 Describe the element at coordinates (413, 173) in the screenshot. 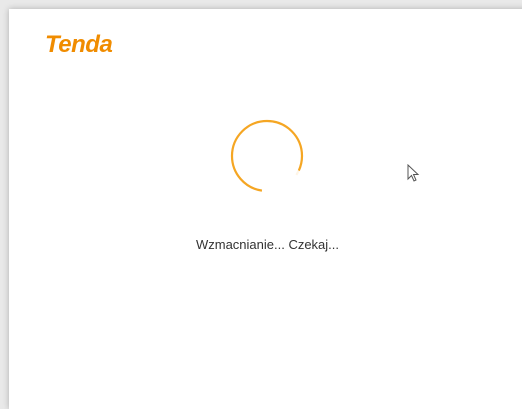

I see `mouse-pointer-icon` at that location.